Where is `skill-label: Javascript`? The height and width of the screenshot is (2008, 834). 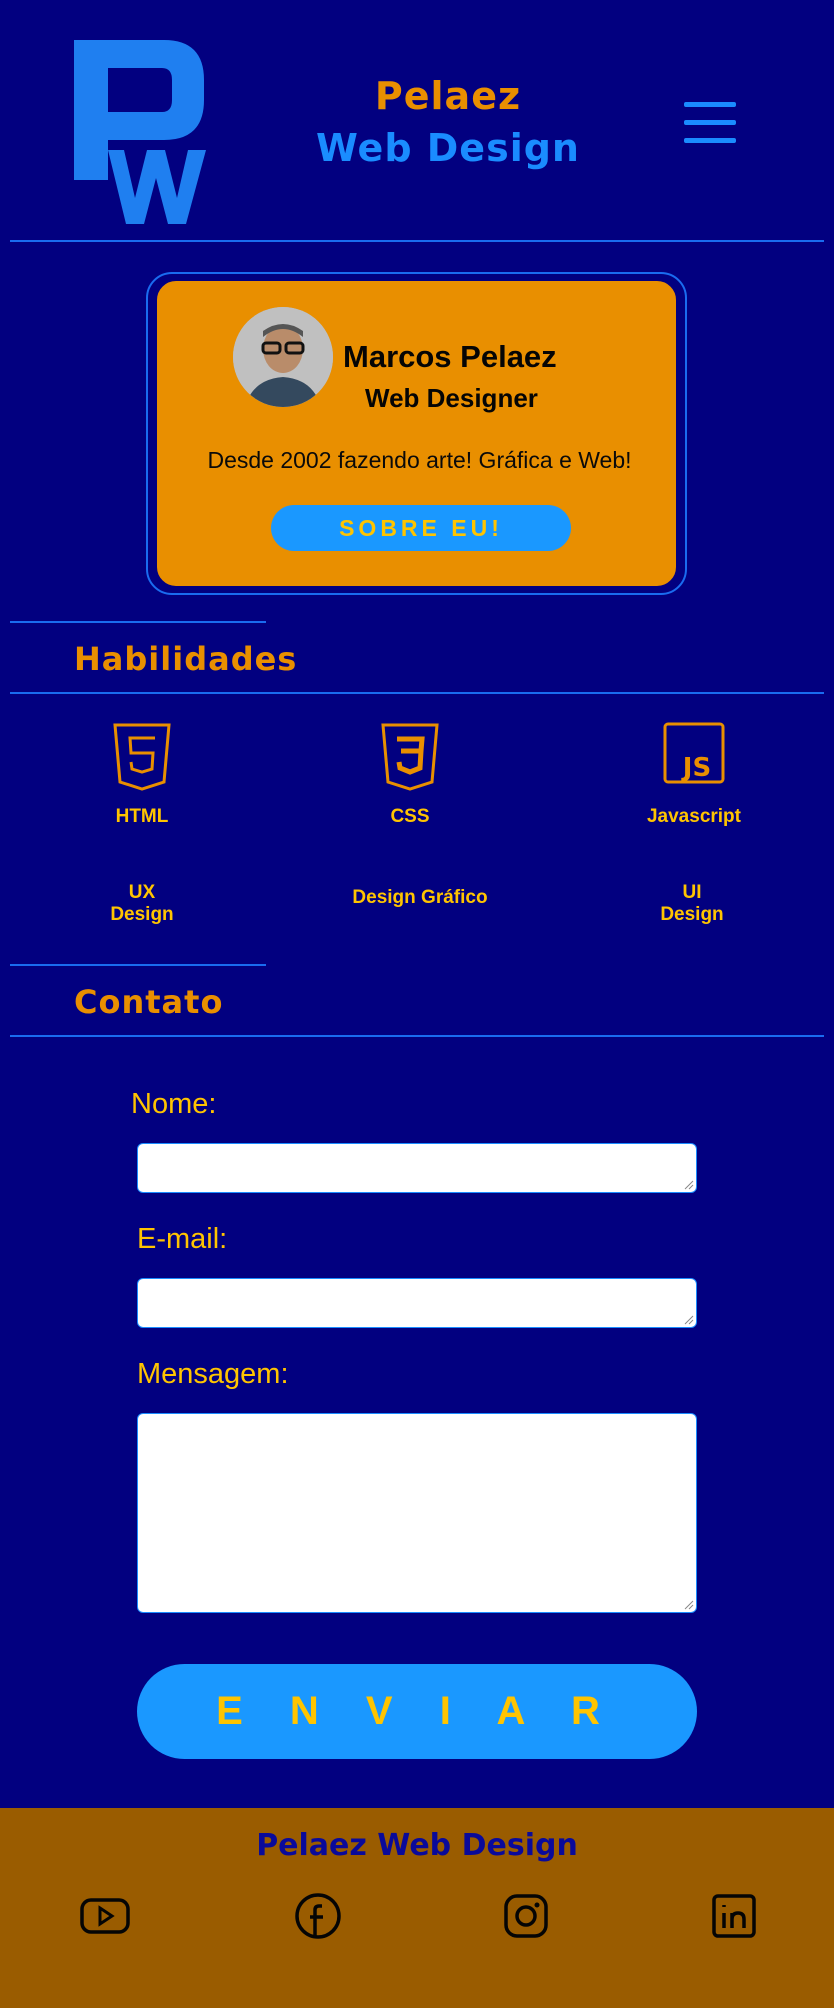 skill-label: Javascript is located at coordinates (693, 816).